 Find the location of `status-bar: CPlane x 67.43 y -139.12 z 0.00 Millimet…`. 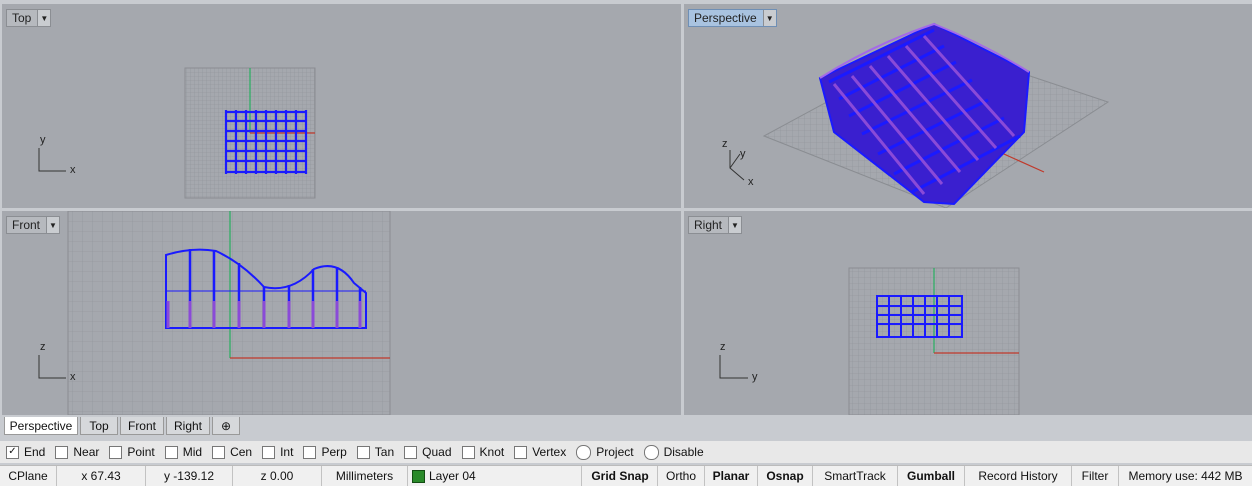

status-bar: CPlane x 67.43 y -139.12 z 0.00 Millimet… is located at coordinates (626, 475).